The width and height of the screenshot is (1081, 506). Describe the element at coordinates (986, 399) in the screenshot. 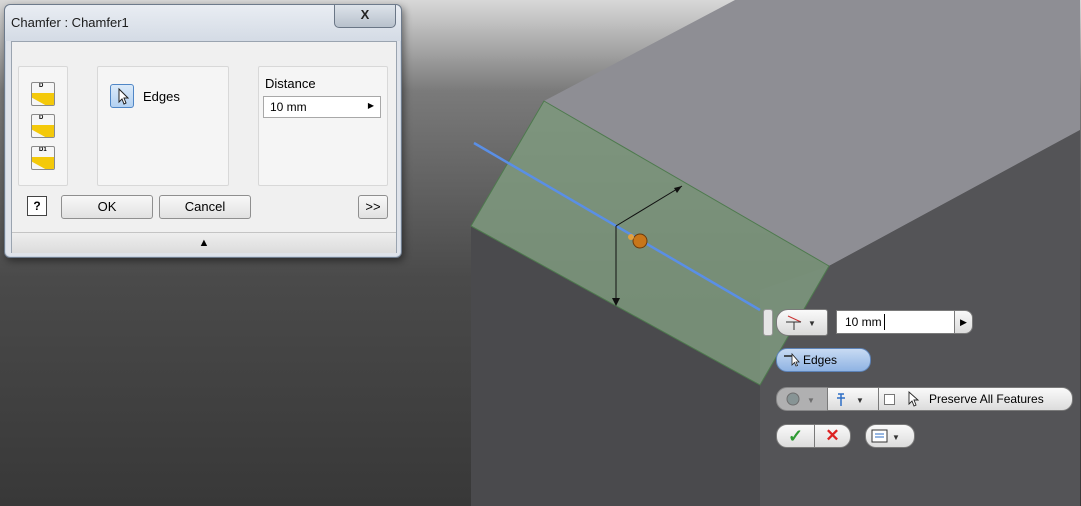

I see `preserve-all-features-label: Preserve All Features` at that location.